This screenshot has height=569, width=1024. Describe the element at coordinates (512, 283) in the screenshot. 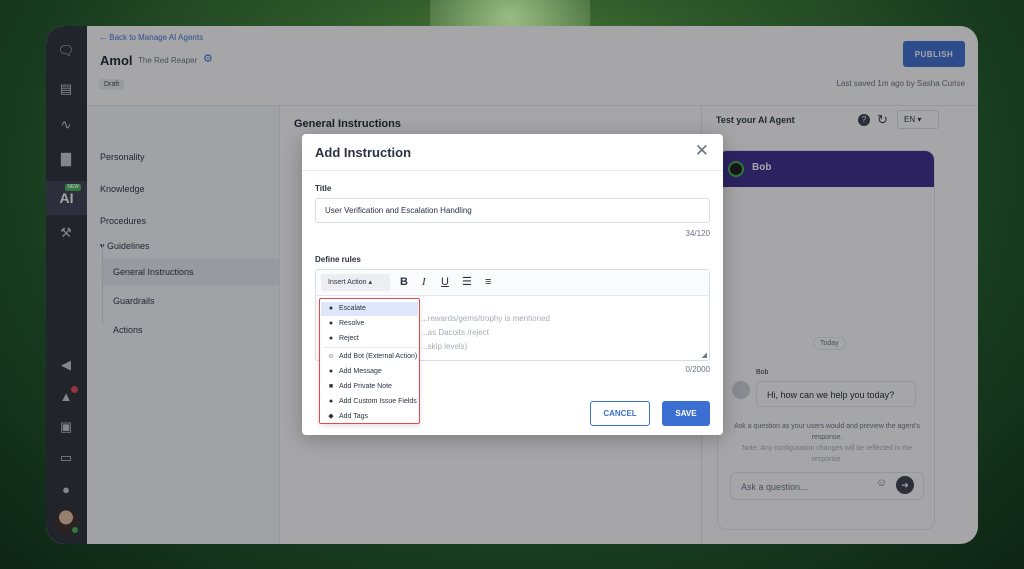

I see `editor-toolbar: Insert Action ▴ B I U ☰ ≡` at that location.